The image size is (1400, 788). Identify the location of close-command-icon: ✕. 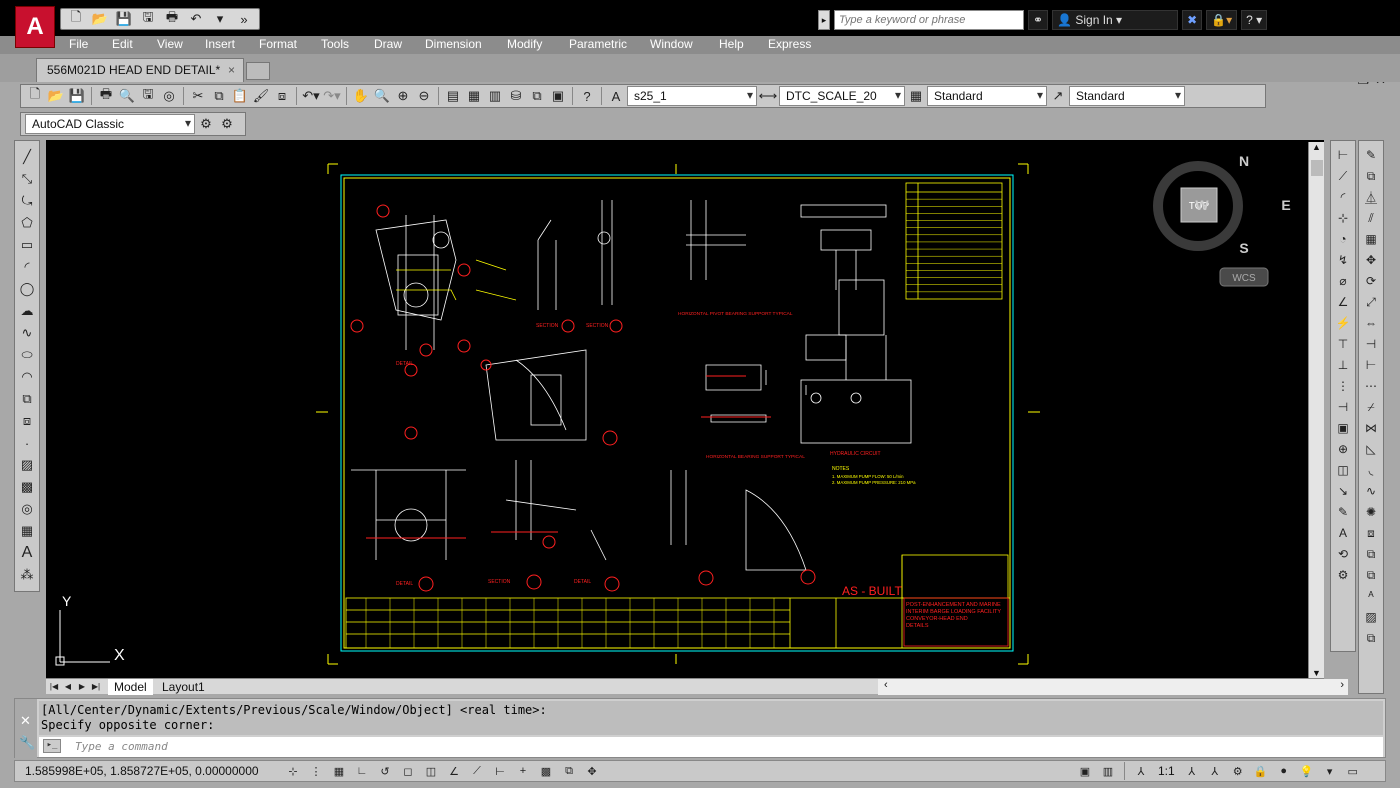
(25, 721).